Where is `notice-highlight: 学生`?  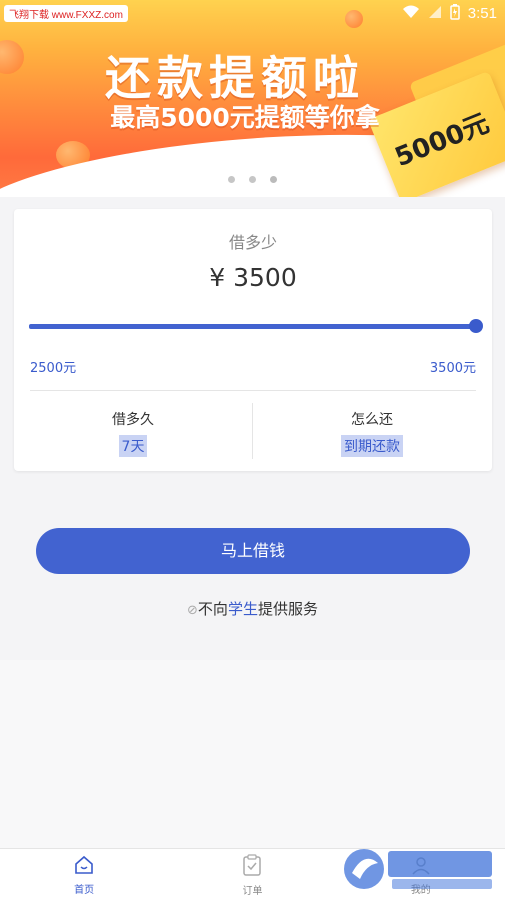
notice-highlight: 学生 is located at coordinates (242, 609).